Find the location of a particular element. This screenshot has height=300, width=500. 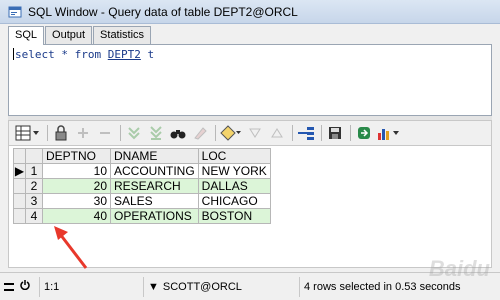

sql-text: select * from DEPT2 t is located at coordinates (250, 54).